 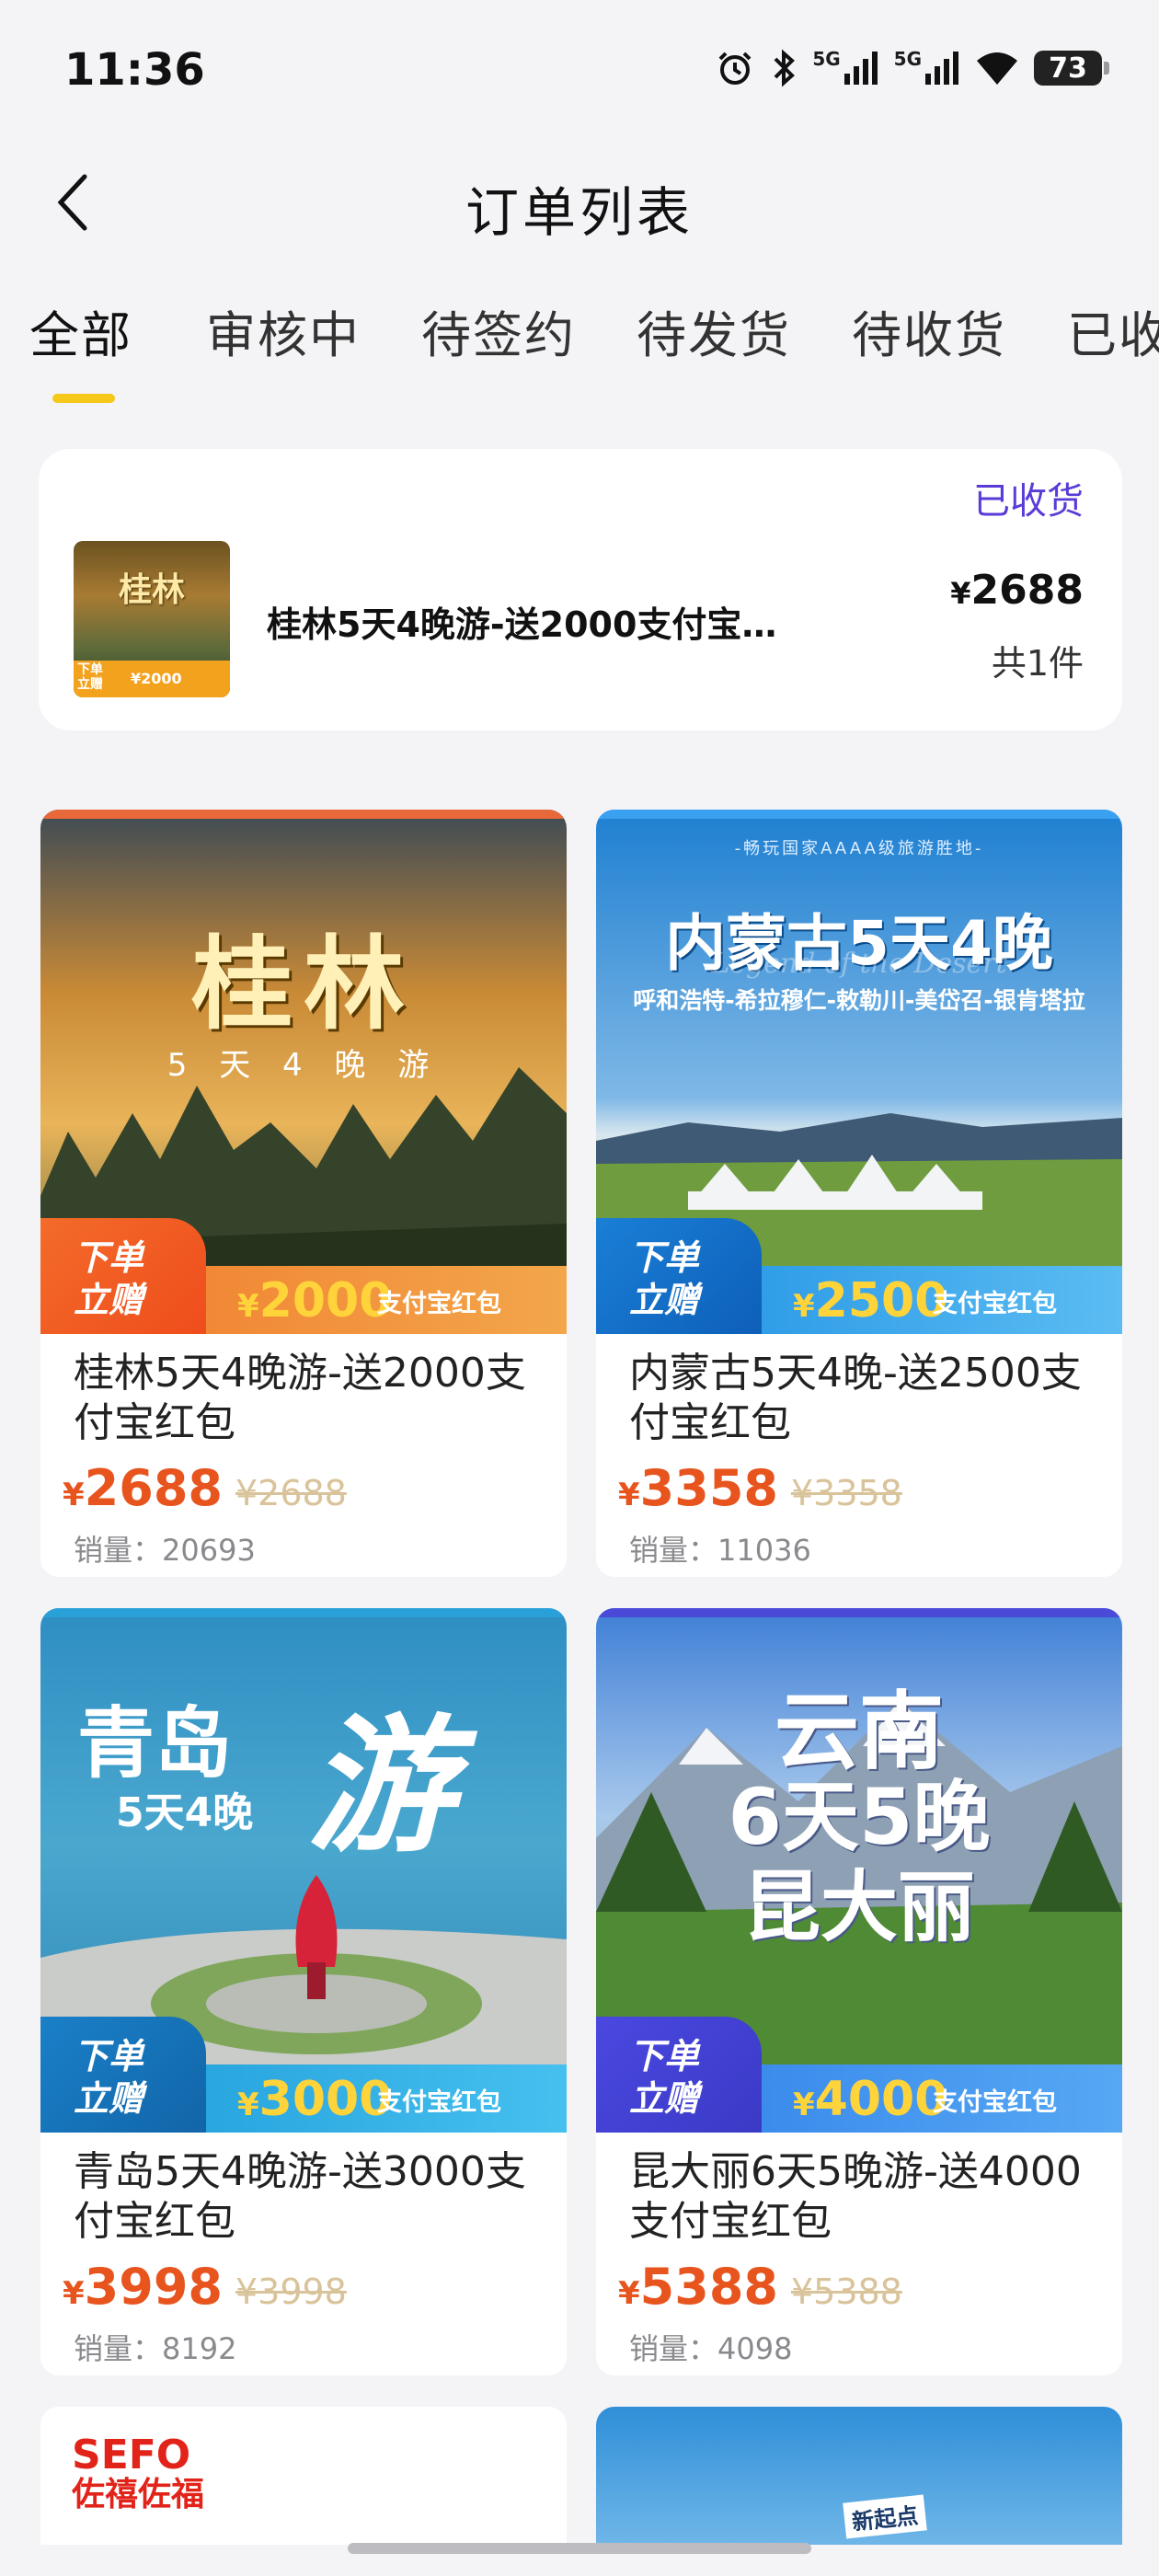 What do you see at coordinates (291, 1493) in the screenshot?
I see `original-price: ¥2688` at bounding box center [291, 1493].